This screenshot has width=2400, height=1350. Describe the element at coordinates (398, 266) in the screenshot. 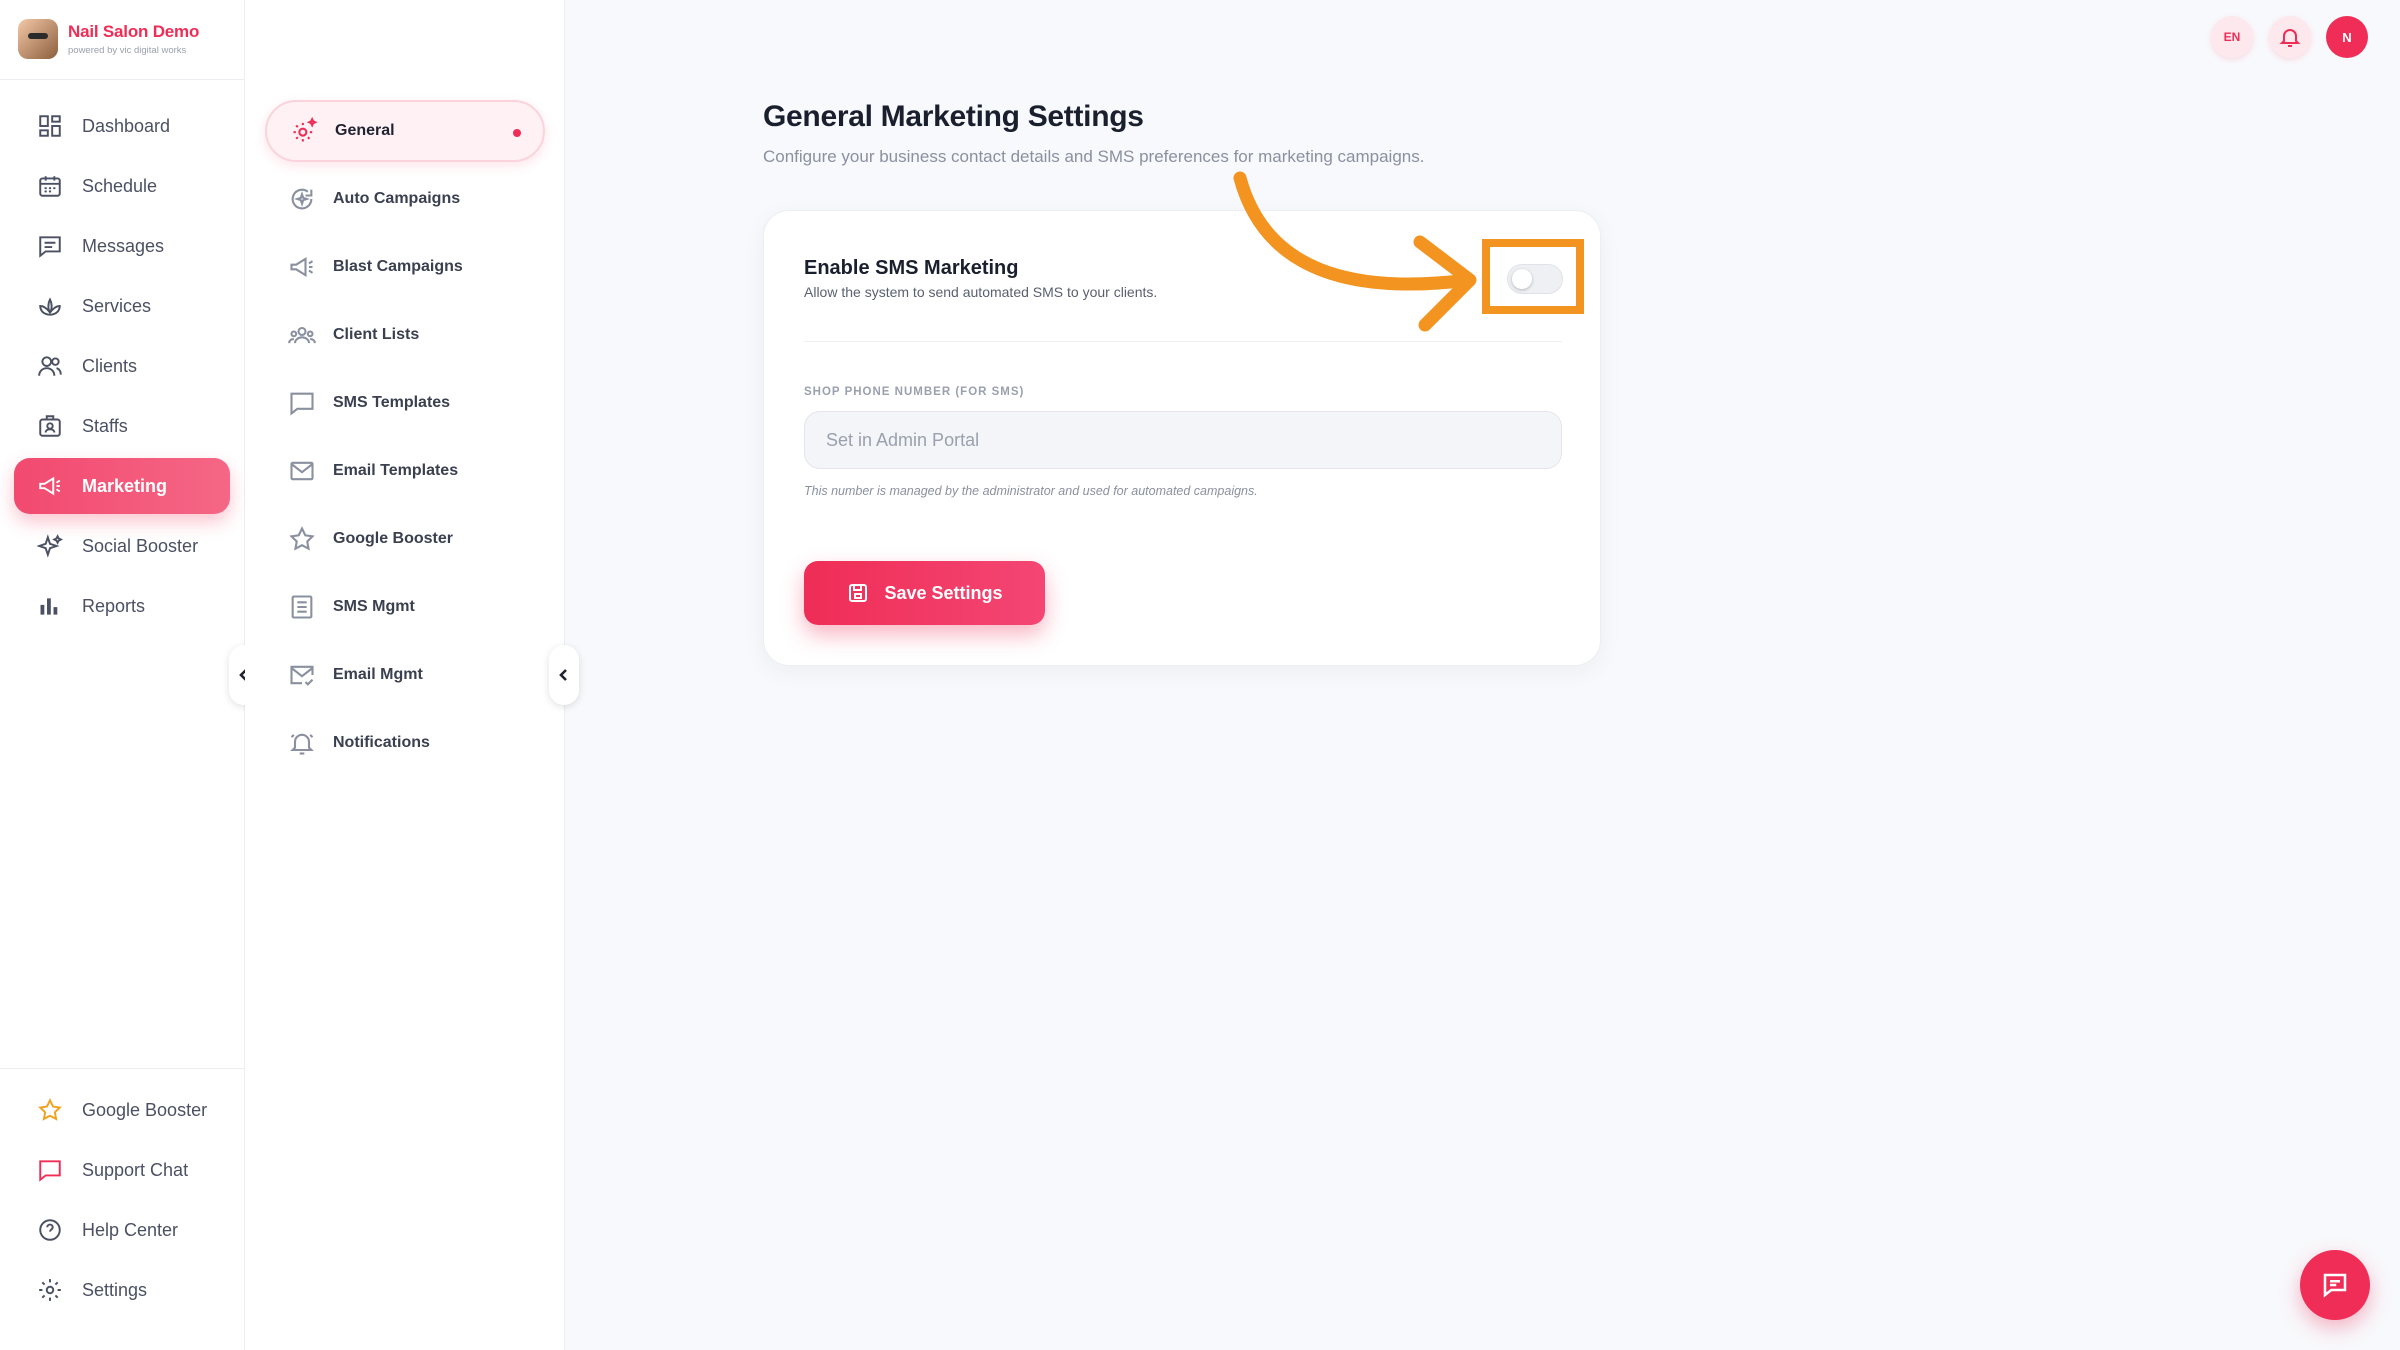

I see `subnav-item-label: Blast Campaigns` at that location.